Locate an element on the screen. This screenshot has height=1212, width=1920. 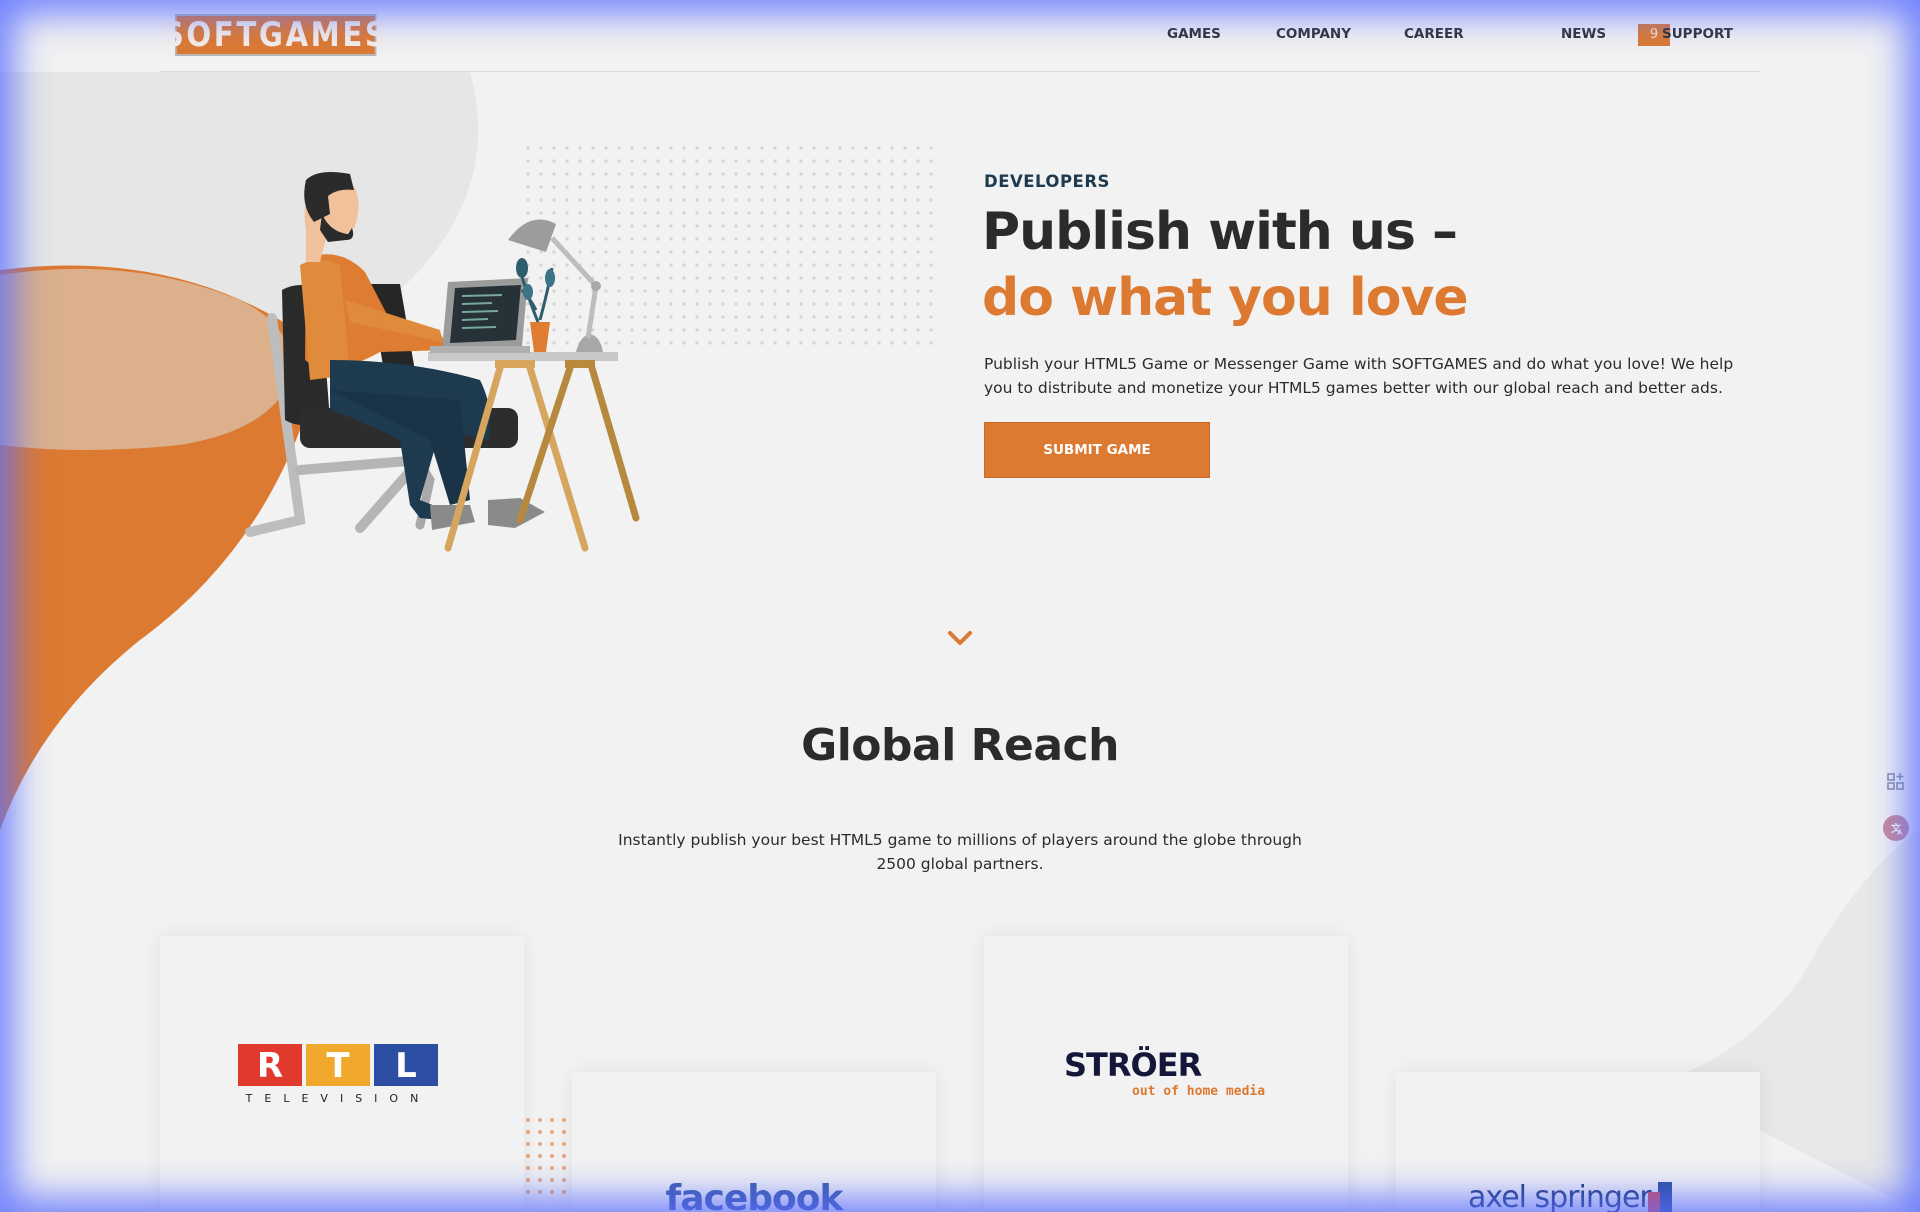
rtl-logo-r: R is located at coordinates (270, 1066).